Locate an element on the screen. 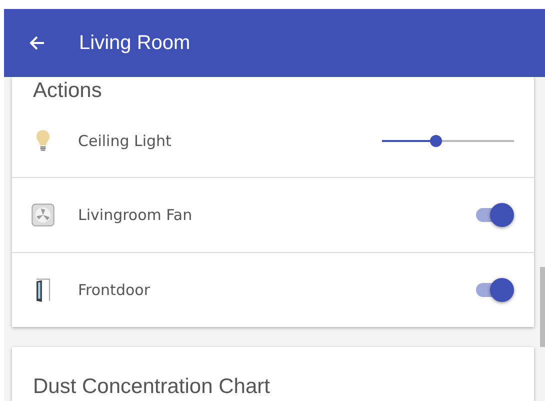 The width and height of the screenshot is (545, 401). card-title: Dust Concentration Chart is located at coordinates (151, 387).